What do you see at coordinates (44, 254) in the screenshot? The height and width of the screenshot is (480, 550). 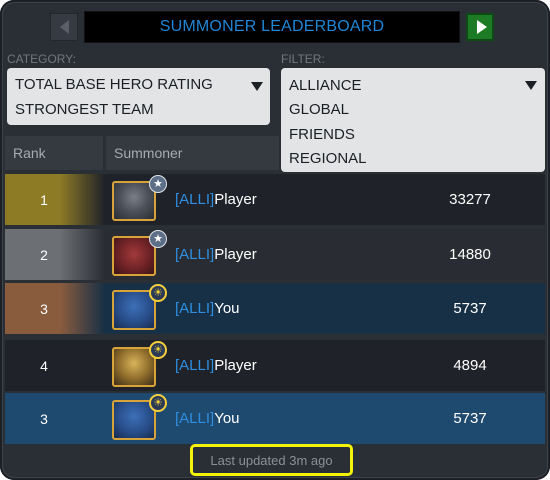 I see `rank-value: 2` at bounding box center [44, 254].